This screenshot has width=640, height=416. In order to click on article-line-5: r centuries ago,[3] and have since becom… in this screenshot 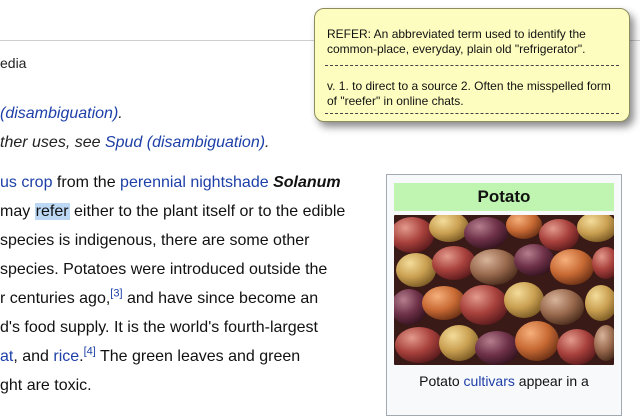, I will do `click(159, 298)`.